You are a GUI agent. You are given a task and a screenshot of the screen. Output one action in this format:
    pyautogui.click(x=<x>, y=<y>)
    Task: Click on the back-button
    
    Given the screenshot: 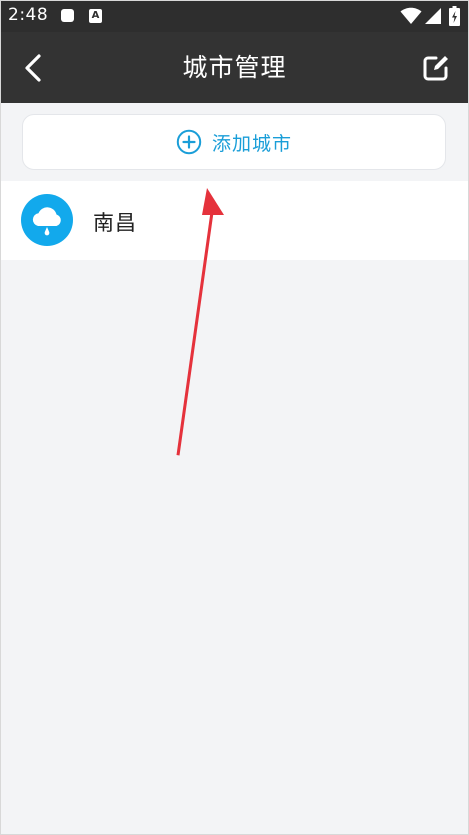 What is the action you would take?
    pyautogui.click(x=34, y=68)
    